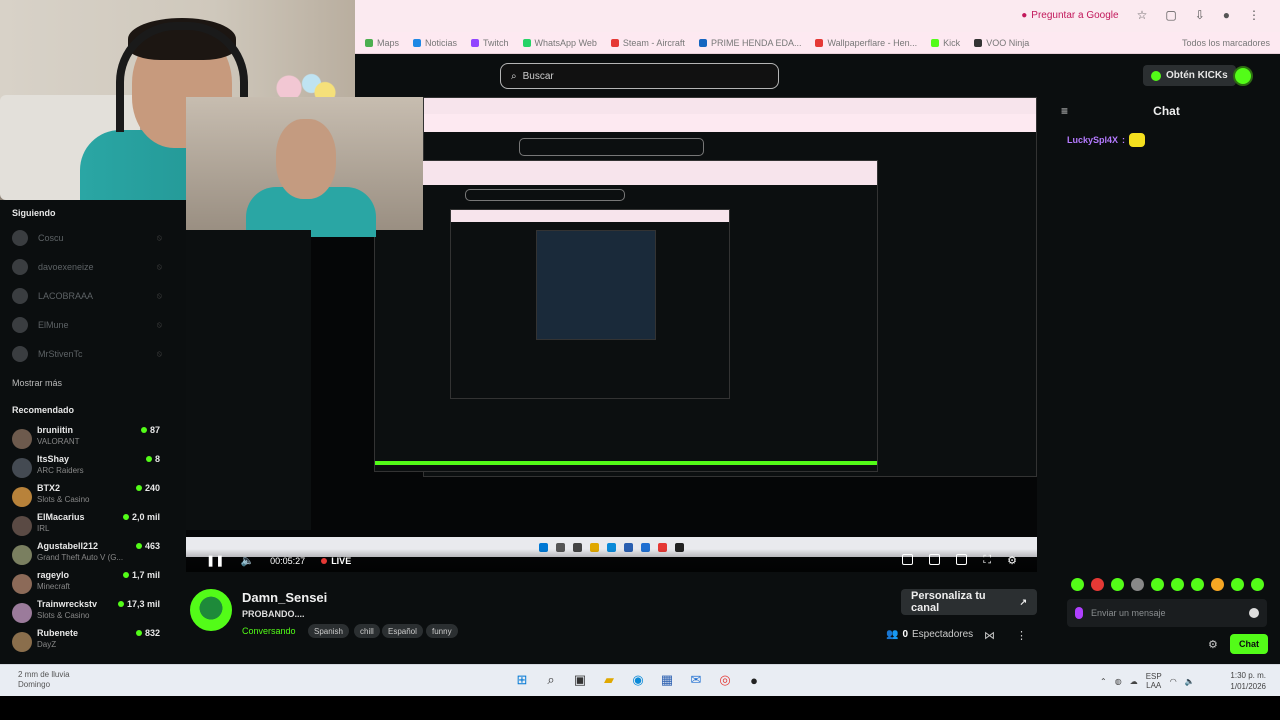  Describe the element at coordinates (987, 560) in the screenshot. I see `fullscreen-icon: ⛶` at that location.